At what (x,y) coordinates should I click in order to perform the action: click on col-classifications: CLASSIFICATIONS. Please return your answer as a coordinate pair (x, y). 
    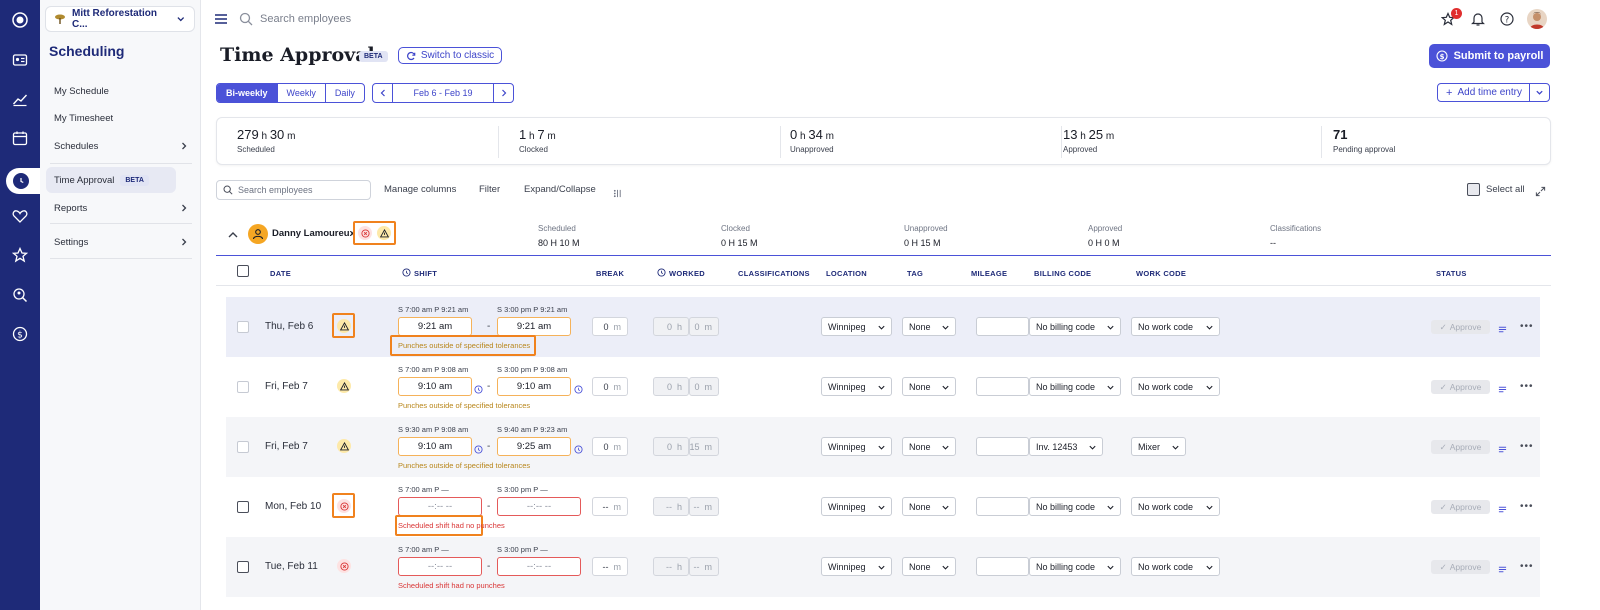
    Looking at the image, I should click on (774, 273).